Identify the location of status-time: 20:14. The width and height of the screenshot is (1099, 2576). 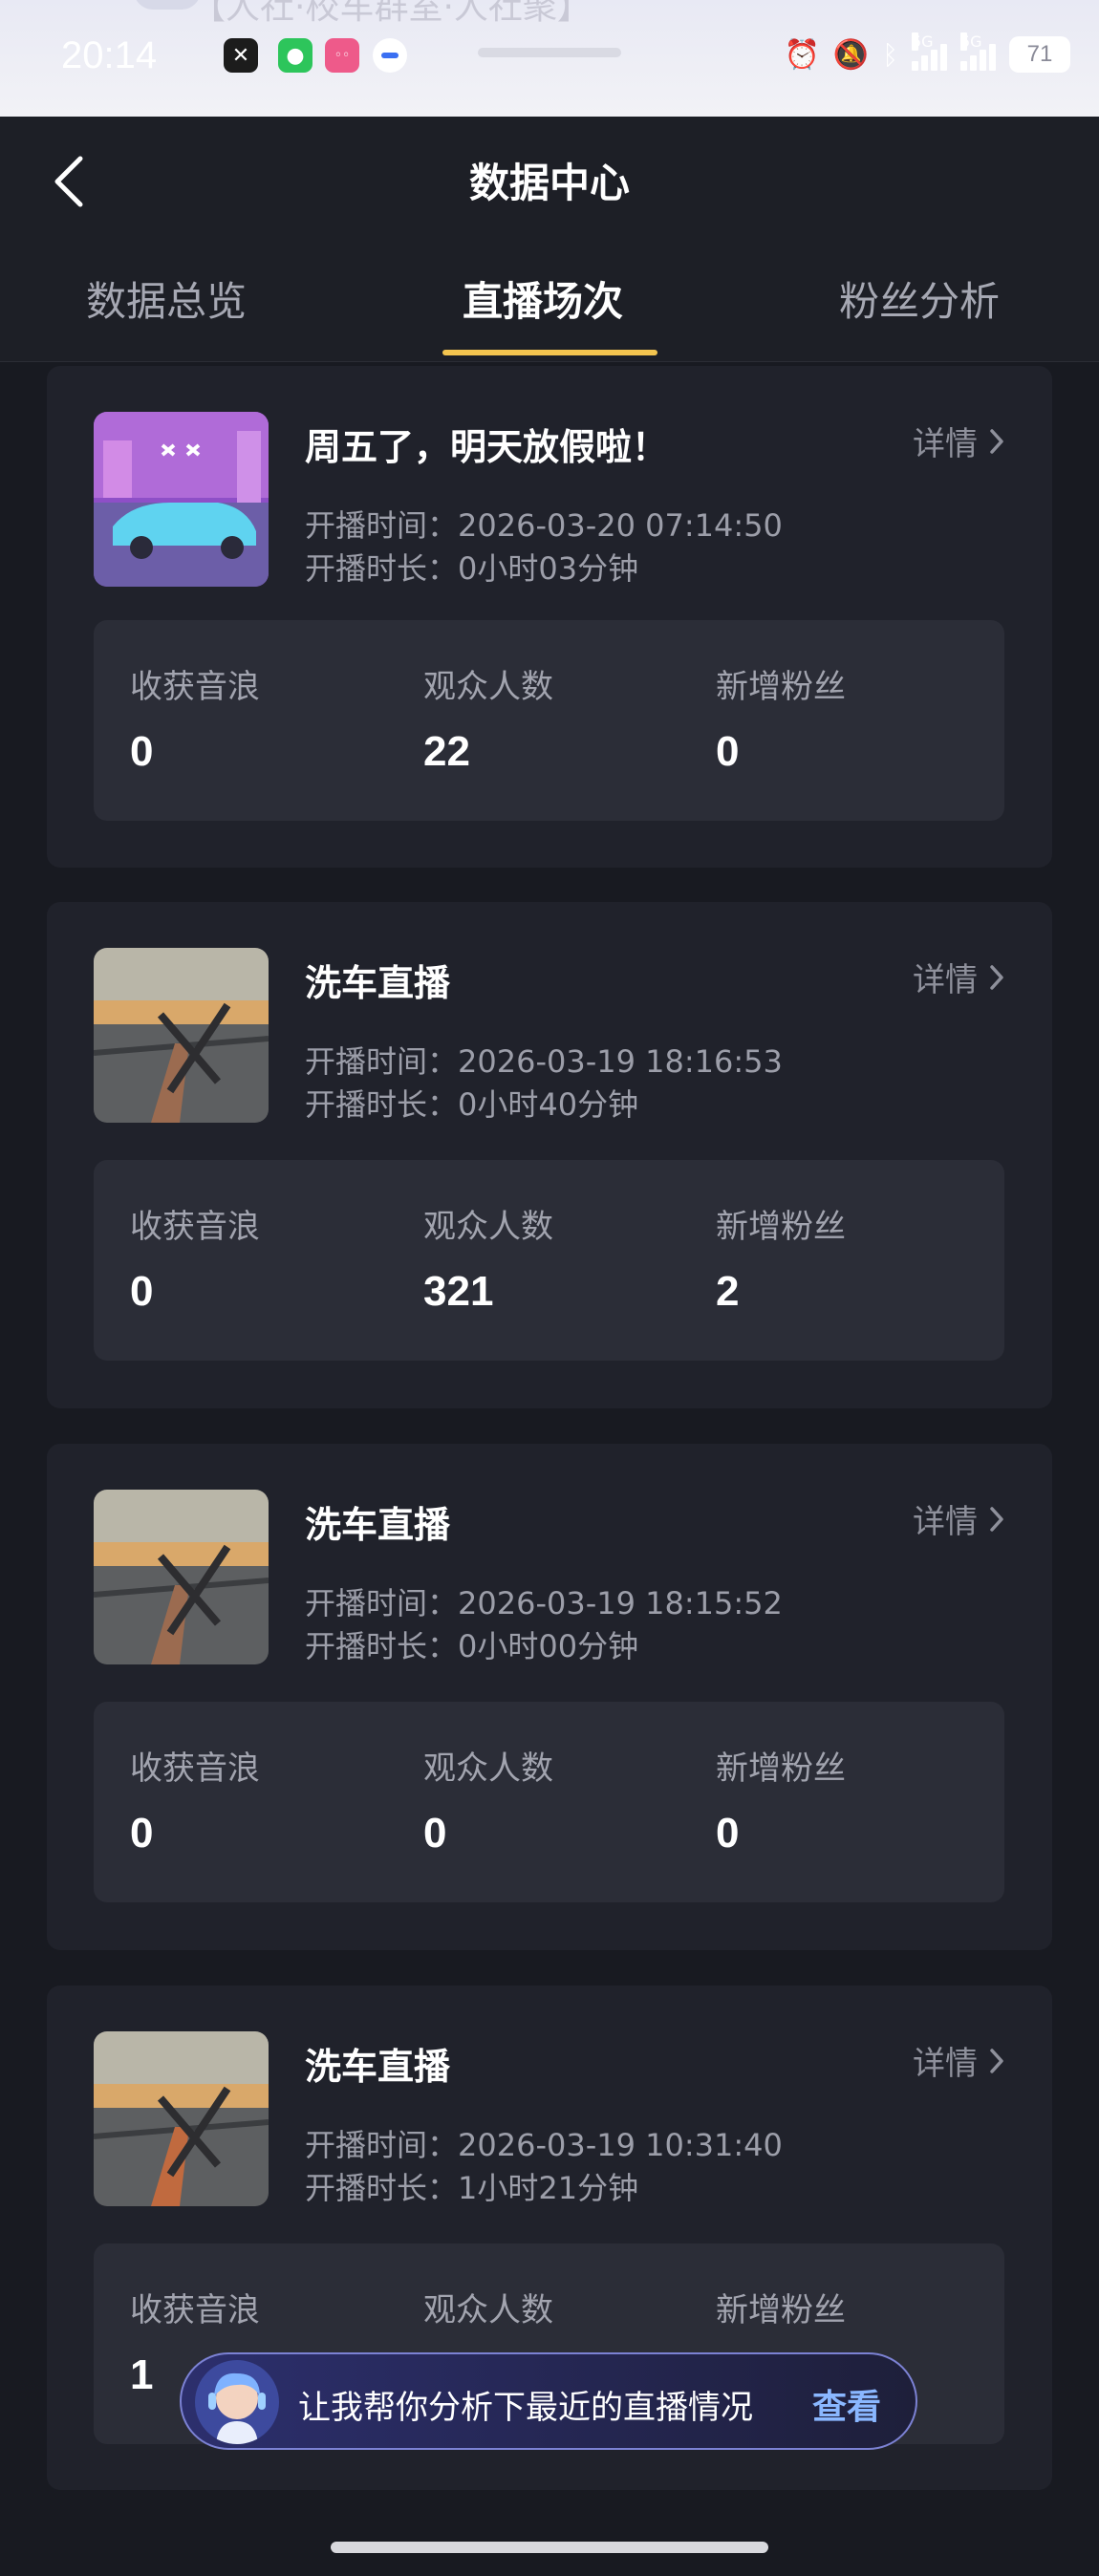
(109, 55).